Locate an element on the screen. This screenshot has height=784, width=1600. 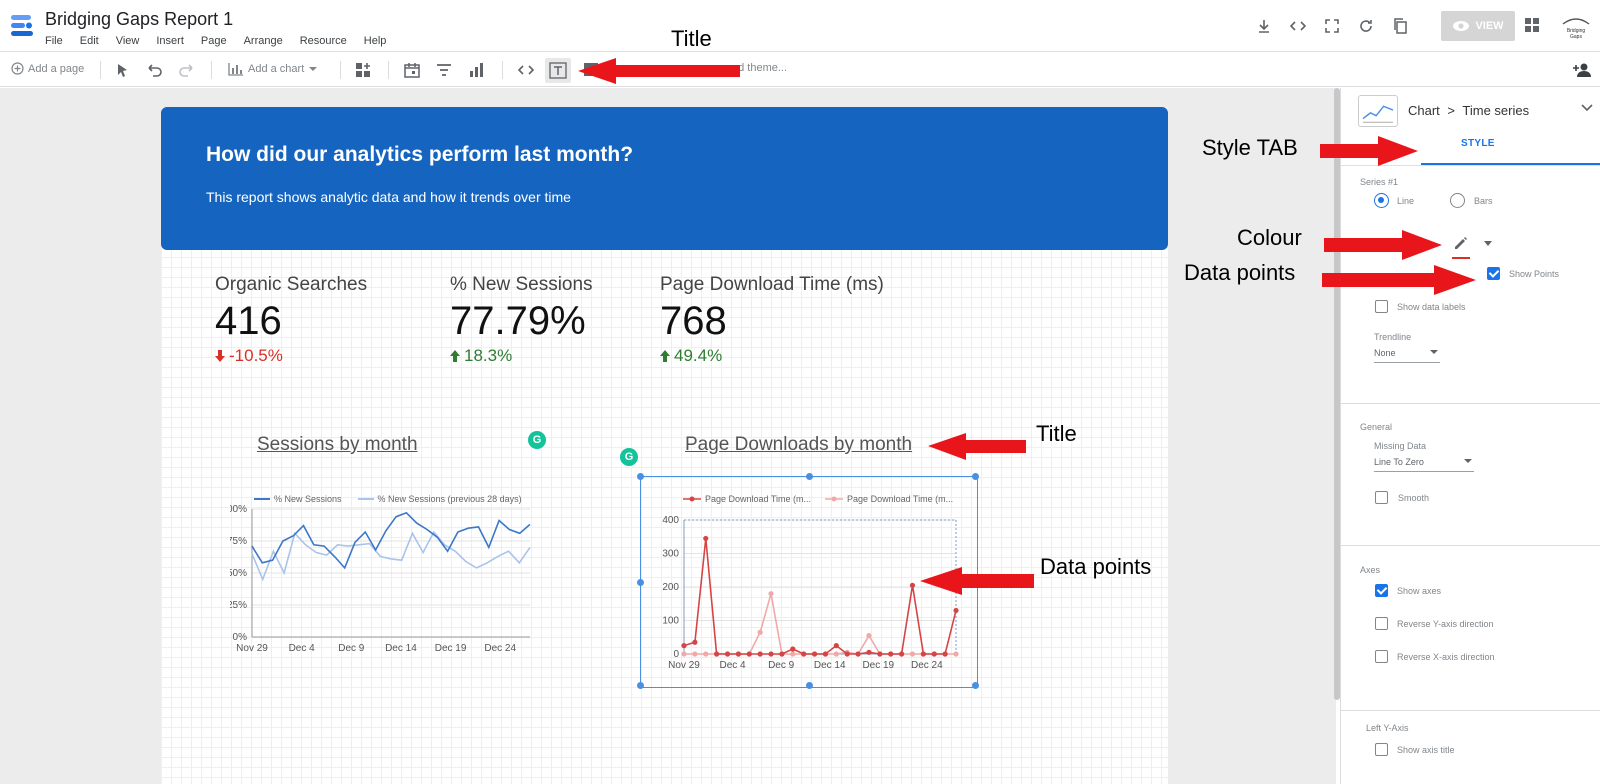
add-page-label: Add a page is located at coordinates (56, 68).